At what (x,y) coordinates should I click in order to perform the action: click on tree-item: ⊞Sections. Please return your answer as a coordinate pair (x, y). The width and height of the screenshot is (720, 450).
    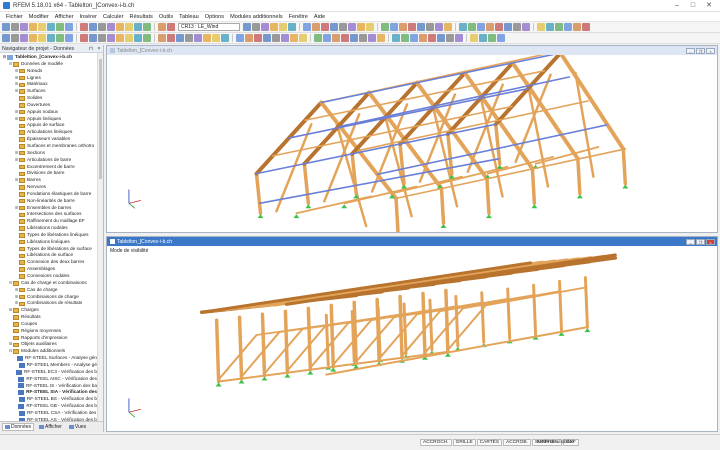
    Looking at the image, I should click on (48, 153).